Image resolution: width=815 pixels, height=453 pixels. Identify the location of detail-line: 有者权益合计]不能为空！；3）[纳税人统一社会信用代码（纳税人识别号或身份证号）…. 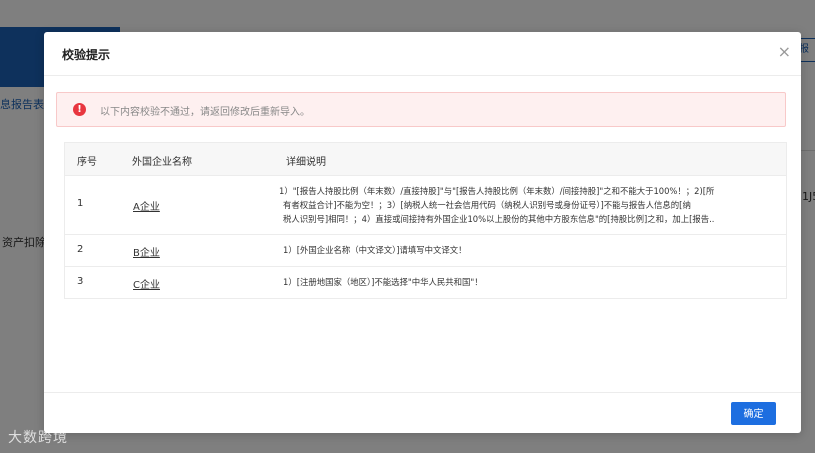
(487, 205).